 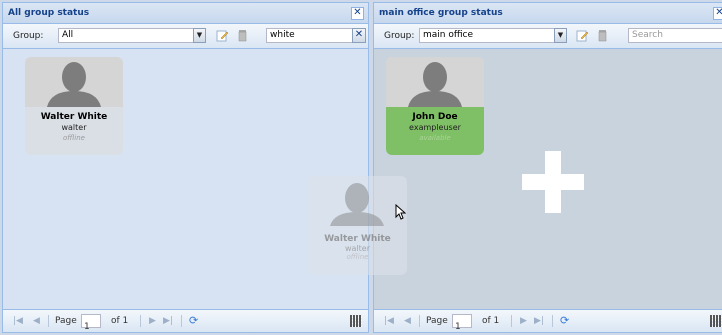 I want to click on group-select-value: All, so click(x=68, y=35).